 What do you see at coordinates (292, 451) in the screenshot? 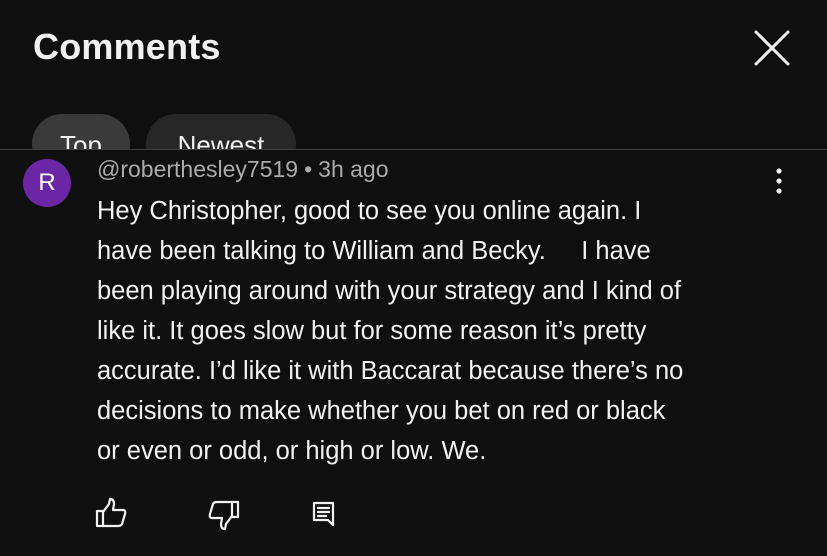
I see `comment-line: or even or odd, or high or low. We.` at bounding box center [292, 451].